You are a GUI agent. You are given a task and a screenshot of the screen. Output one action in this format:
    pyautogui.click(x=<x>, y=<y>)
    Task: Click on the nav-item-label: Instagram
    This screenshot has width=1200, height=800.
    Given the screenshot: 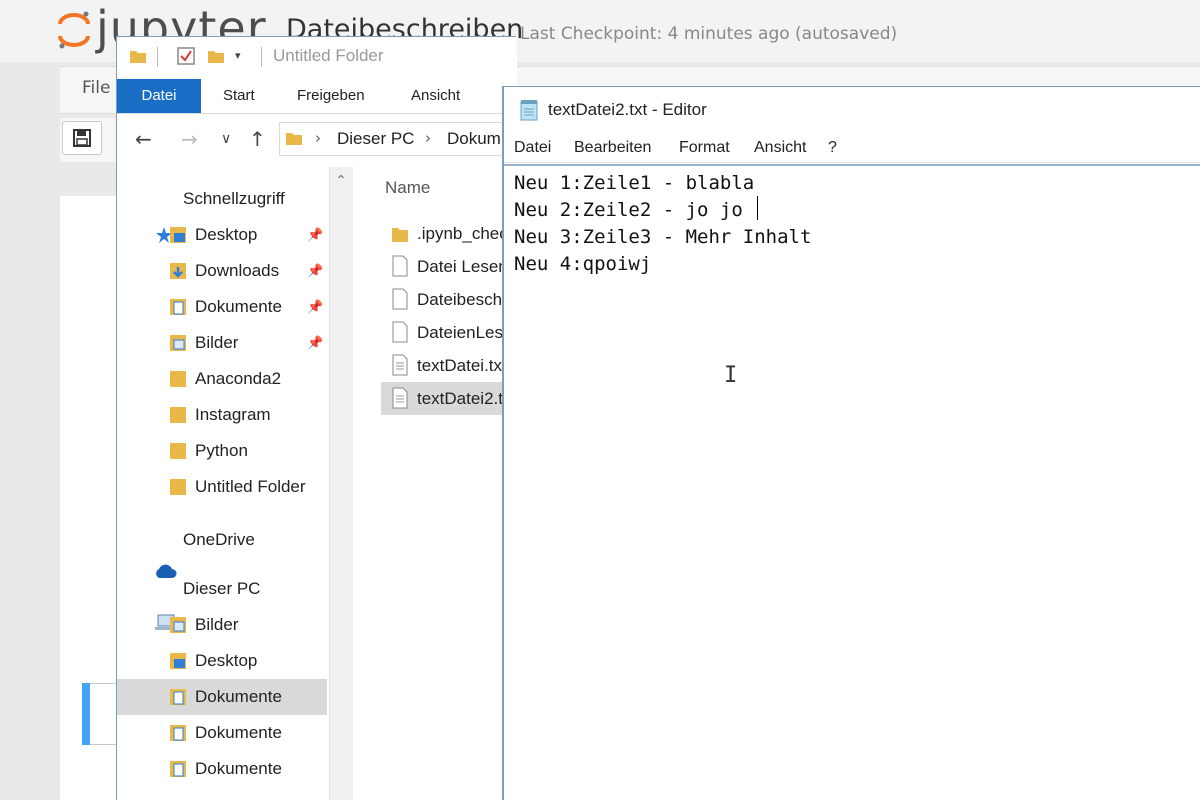 What is the action you would take?
    pyautogui.click(x=233, y=414)
    